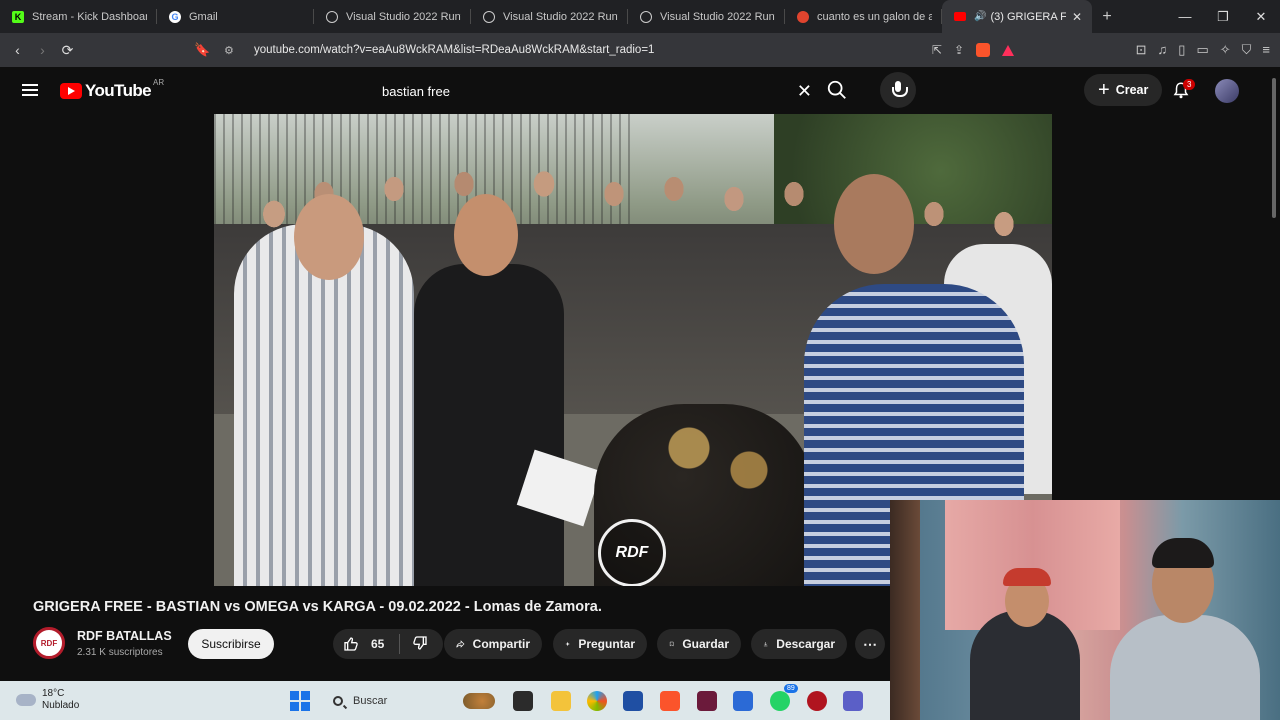  I want to click on taskbar-search: Buscar, so click(414, 701).